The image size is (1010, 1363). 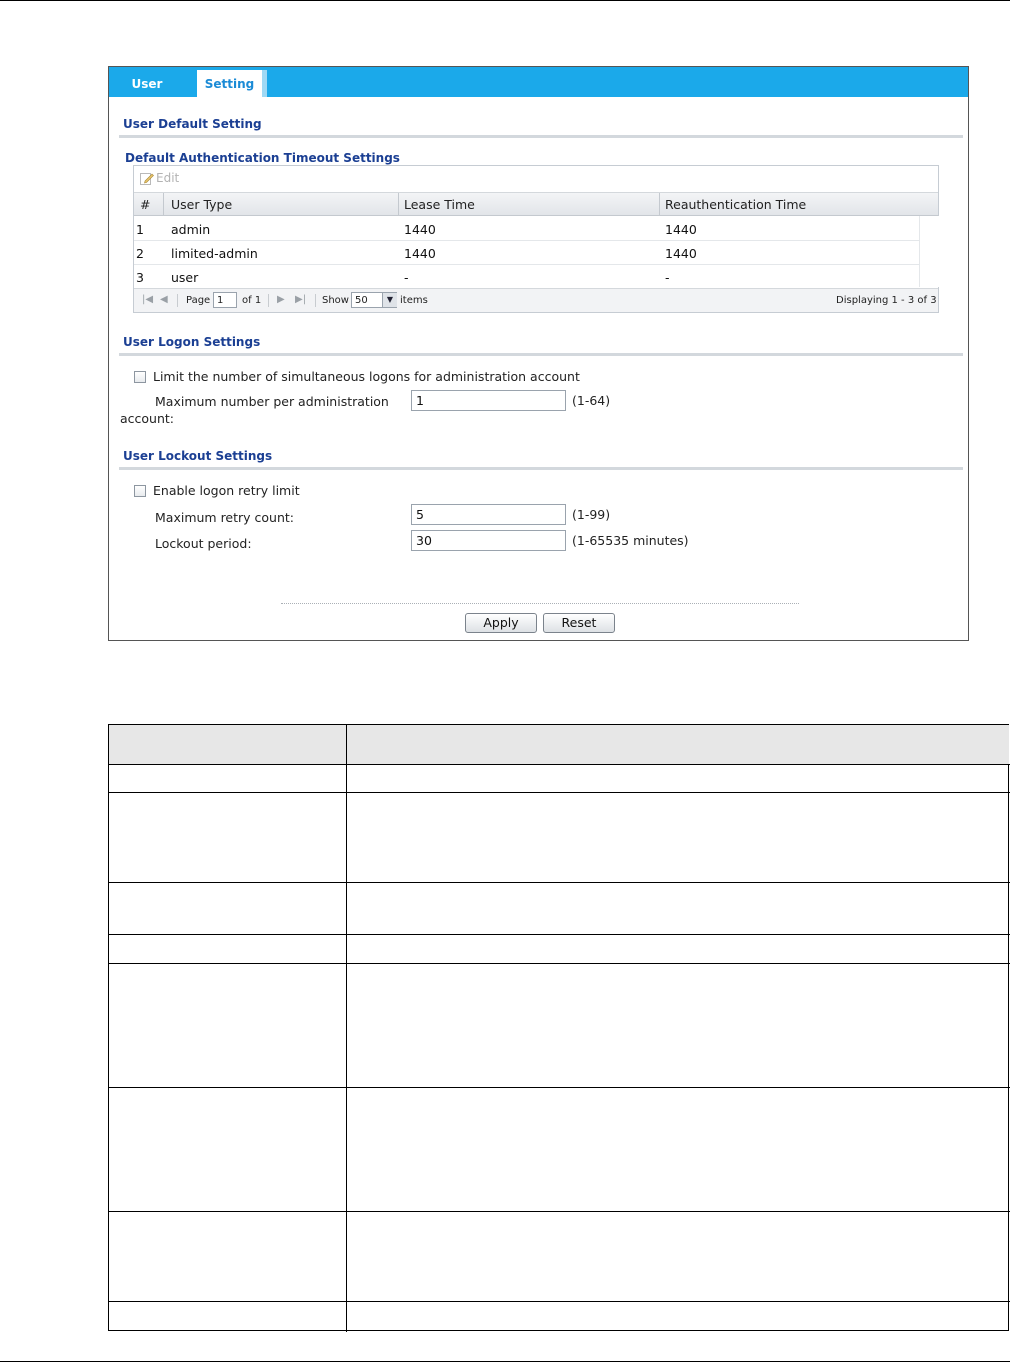 What do you see at coordinates (192, 342) in the screenshot?
I see `user-logon-settings-title: User Logon Settings` at bounding box center [192, 342].